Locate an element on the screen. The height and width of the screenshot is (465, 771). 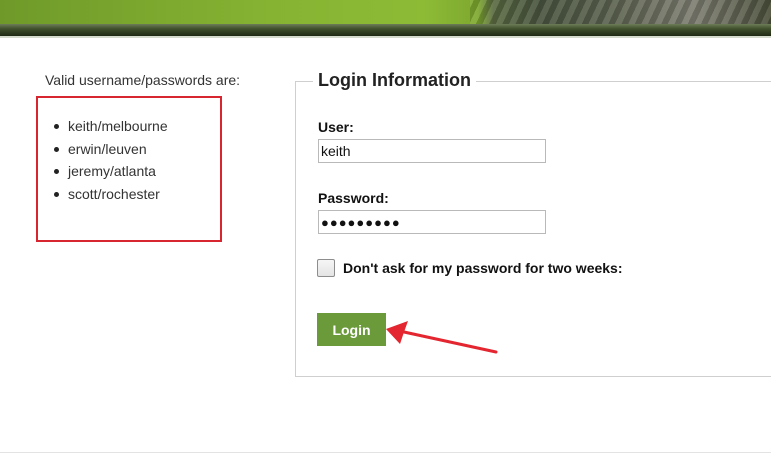
credential-item: keith/melbourne is located at coordinates (111, 127).